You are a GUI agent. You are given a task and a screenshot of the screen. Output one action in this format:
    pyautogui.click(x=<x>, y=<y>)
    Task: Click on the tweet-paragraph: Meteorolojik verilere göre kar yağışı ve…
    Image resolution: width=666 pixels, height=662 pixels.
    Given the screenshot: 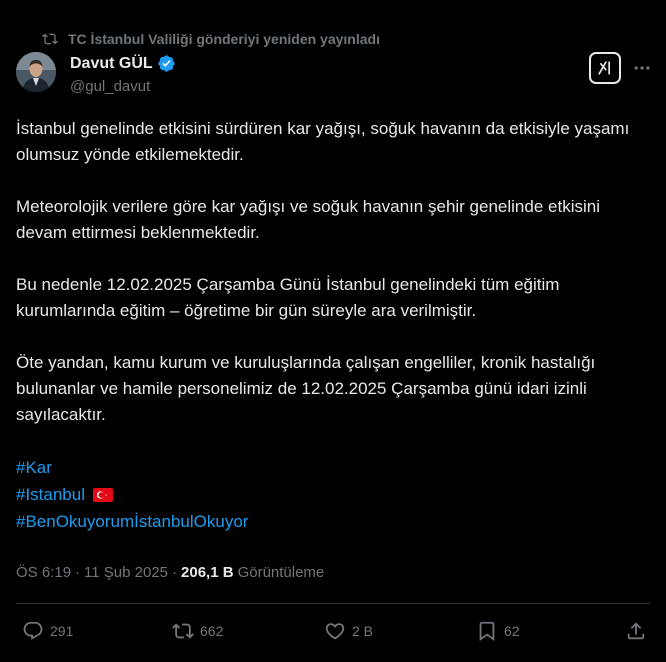 What is the action you would take?
    pyautogui.click(x=308, y=219)
    